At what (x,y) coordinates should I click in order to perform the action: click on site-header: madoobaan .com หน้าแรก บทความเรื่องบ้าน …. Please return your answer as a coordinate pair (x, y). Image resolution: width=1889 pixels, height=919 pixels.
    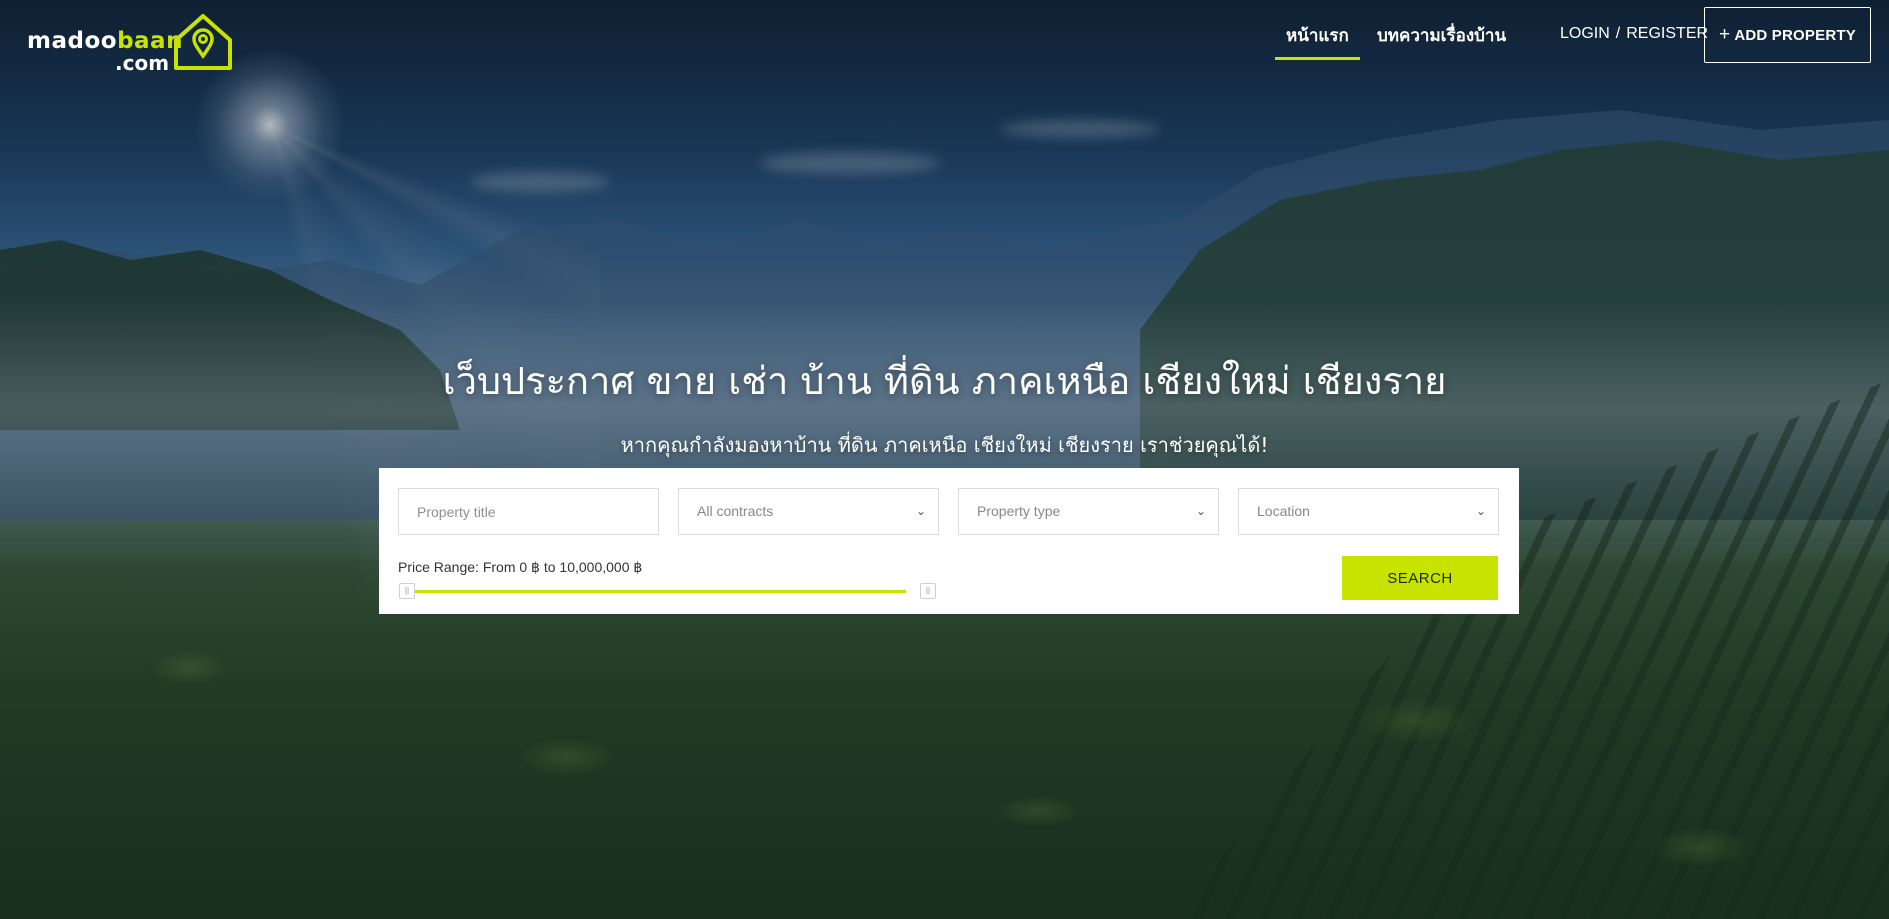
    Looking at the image, I should click on (944, 40).